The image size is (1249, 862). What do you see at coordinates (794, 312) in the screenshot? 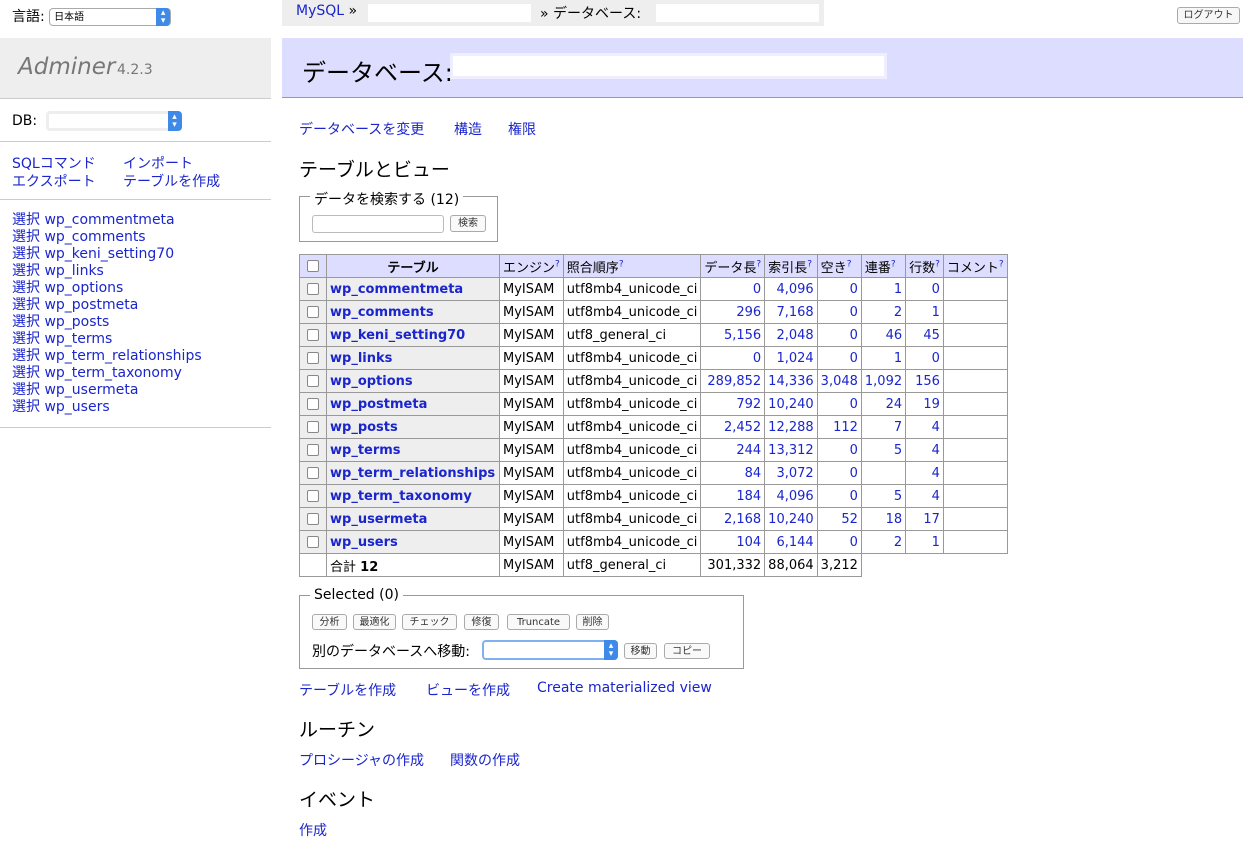
I see `index-length-value: 7,168` at bounding box center [794, 312].